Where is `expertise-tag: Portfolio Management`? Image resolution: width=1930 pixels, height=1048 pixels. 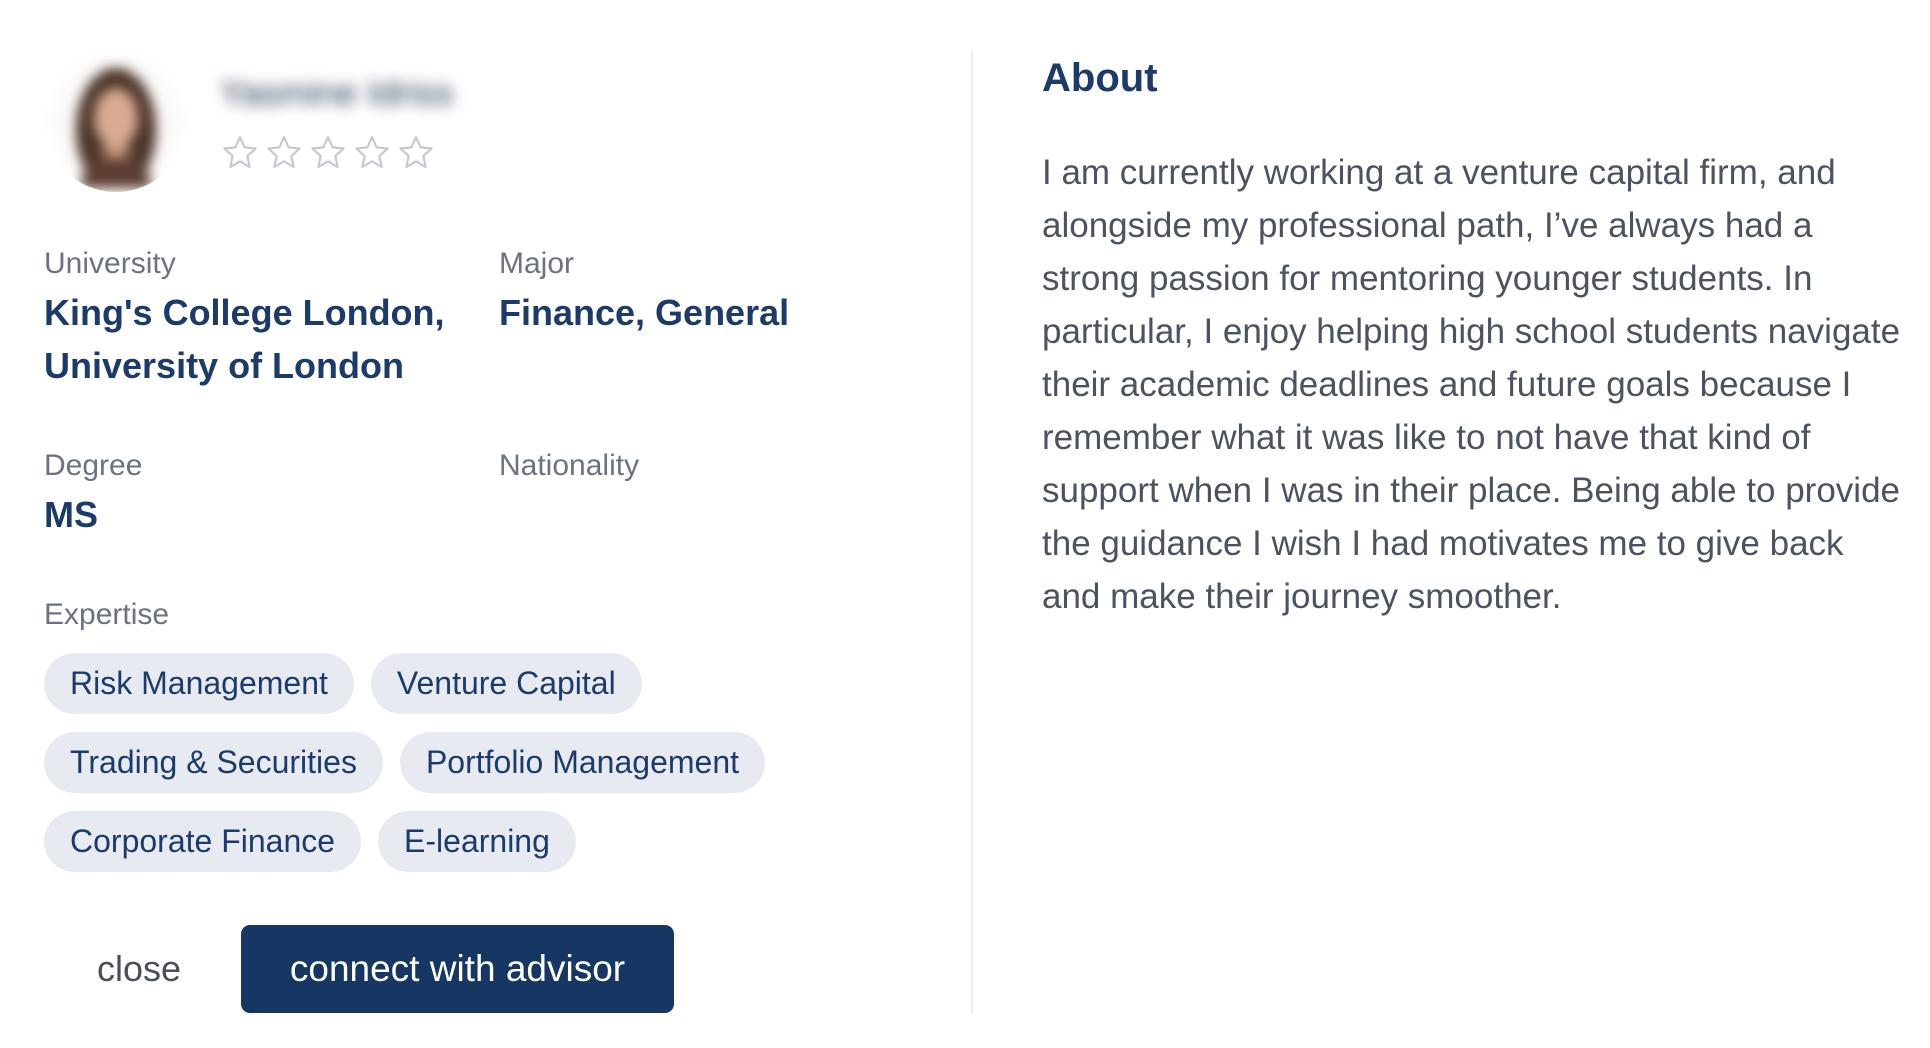 expertise-tag: Portfolio Management is located at coordinates (582, 762).